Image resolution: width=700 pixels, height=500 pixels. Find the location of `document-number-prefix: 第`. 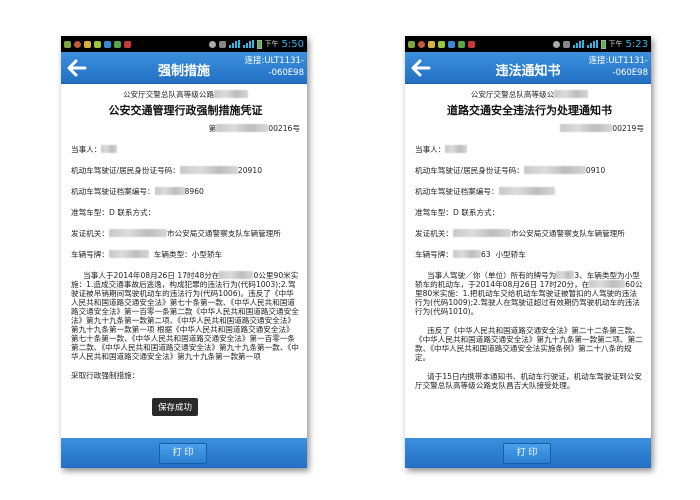

document-number-prefix: 第 is located at coordinates (212, 128).